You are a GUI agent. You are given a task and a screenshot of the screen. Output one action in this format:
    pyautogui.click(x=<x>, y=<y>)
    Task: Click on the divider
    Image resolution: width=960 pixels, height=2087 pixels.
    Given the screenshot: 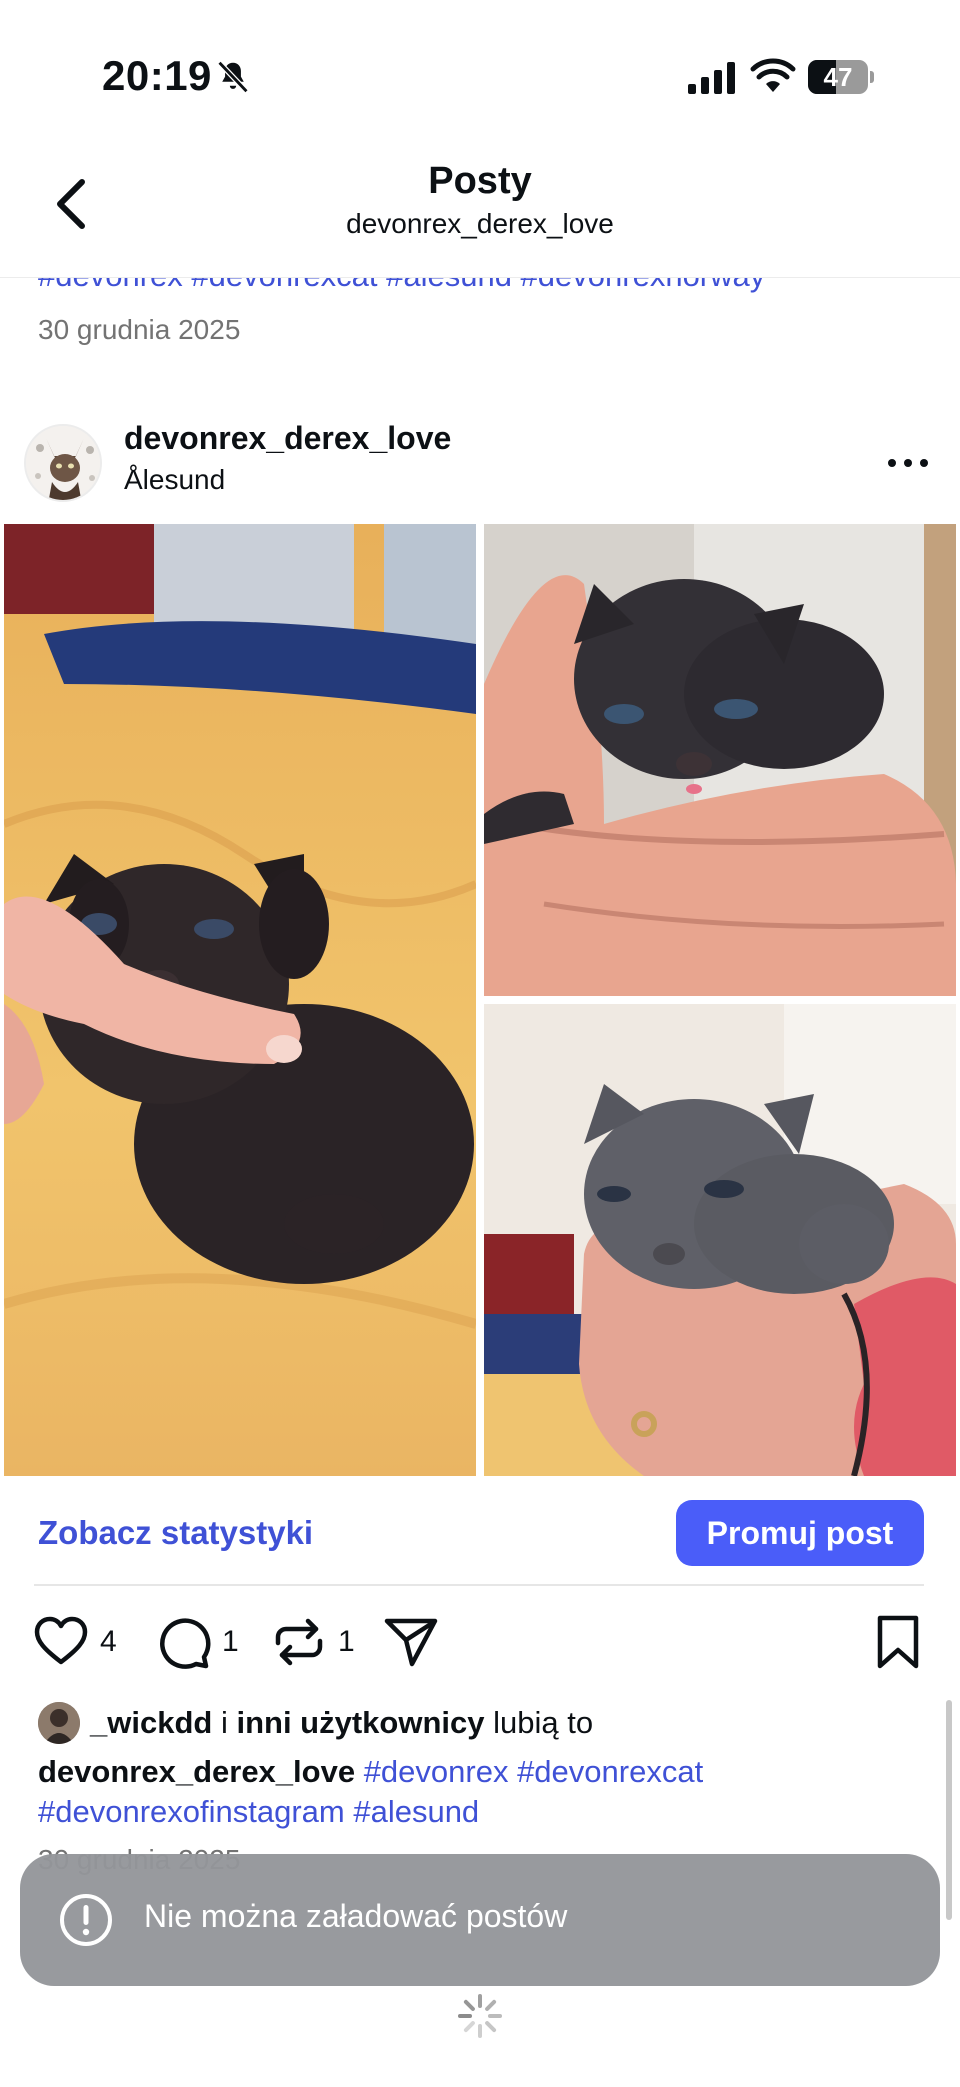 What is the action you would take?
    pyautogui.click(x=479, y=1585)
    